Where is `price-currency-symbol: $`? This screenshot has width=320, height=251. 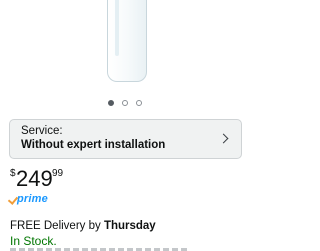
price-currency-symbol: $ is located at coordinates (13, 173).